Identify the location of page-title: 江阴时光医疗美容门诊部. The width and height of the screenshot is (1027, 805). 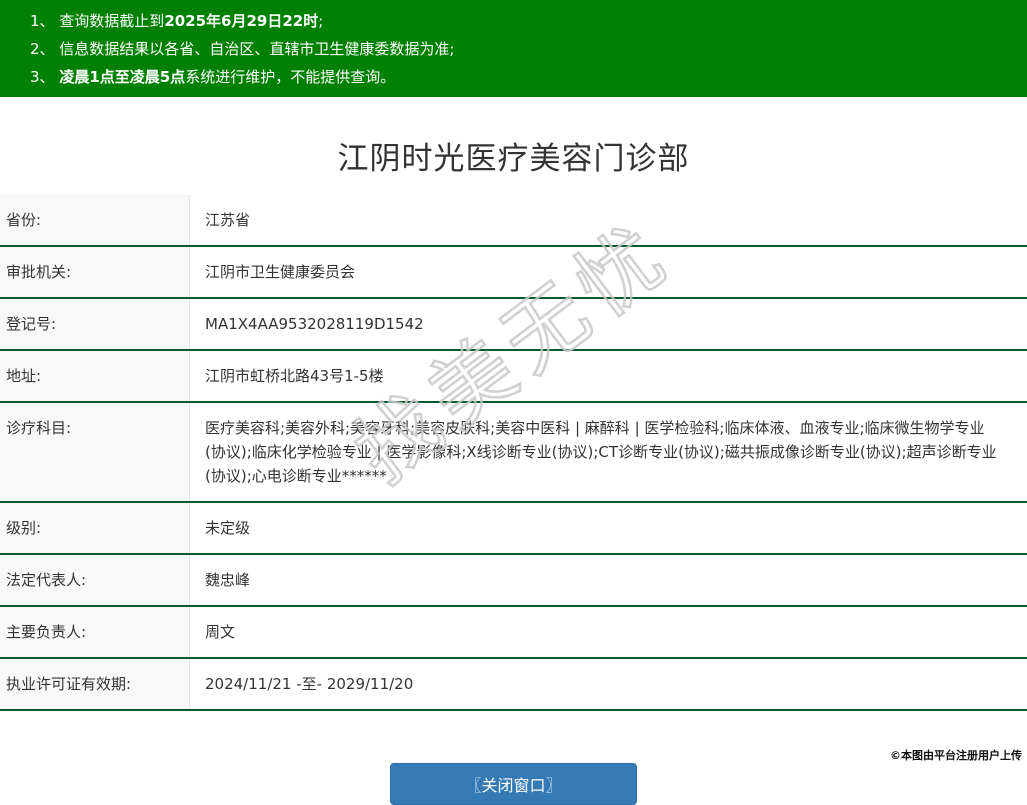
(513, 159).